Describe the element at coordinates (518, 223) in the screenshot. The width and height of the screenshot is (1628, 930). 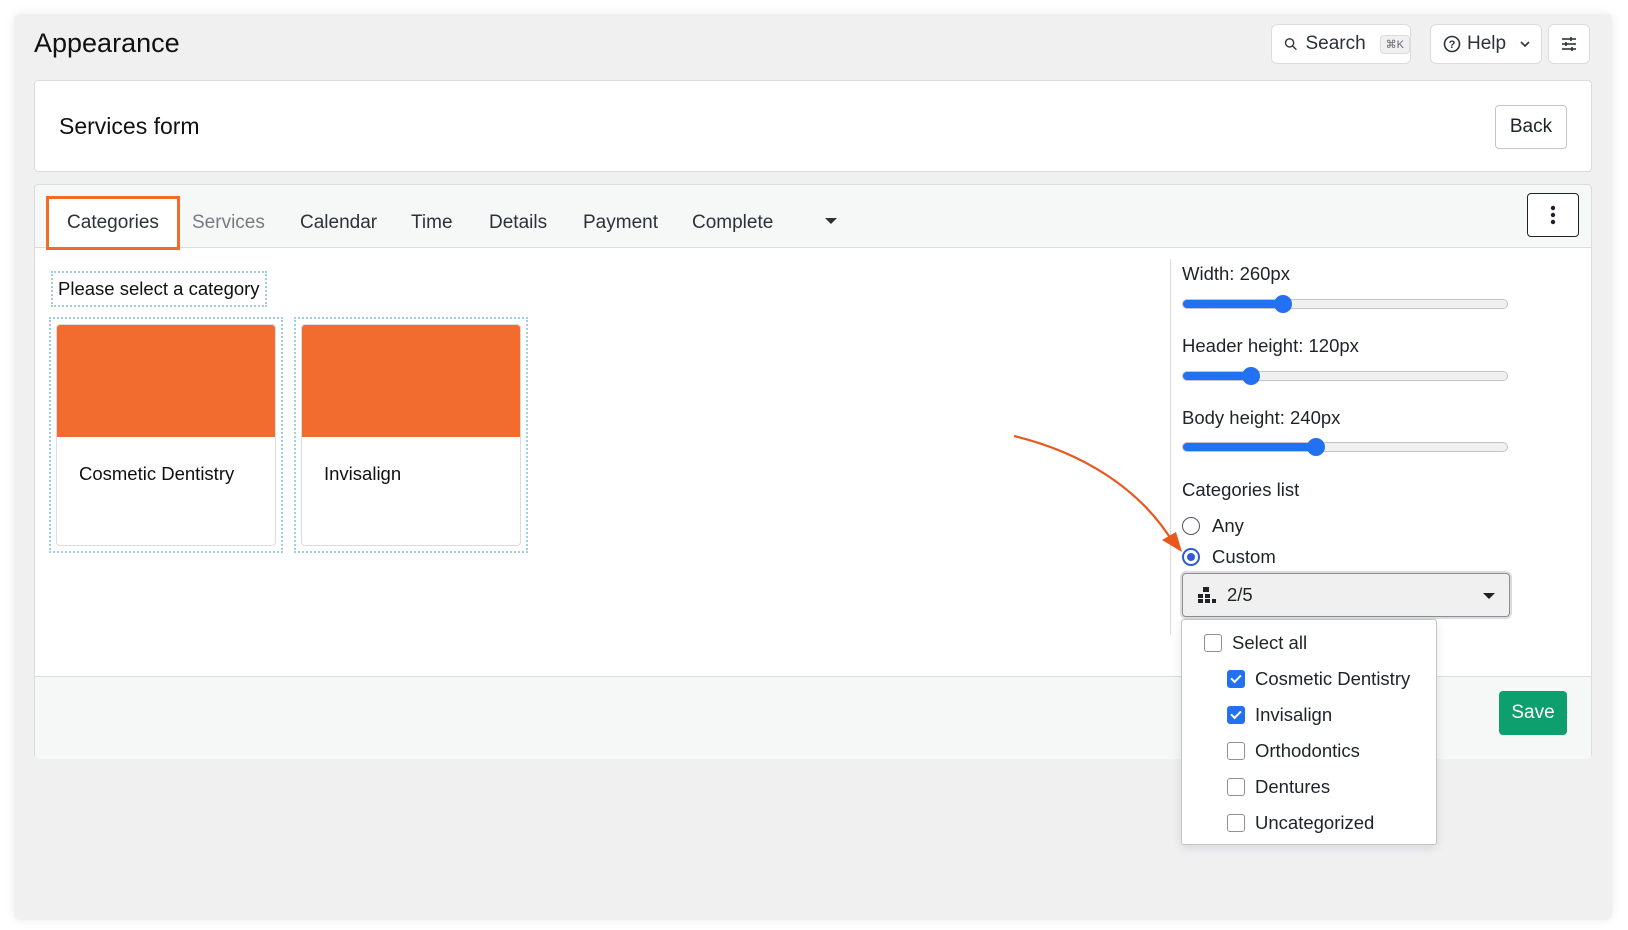
I see `tab-details: Details` at that location.